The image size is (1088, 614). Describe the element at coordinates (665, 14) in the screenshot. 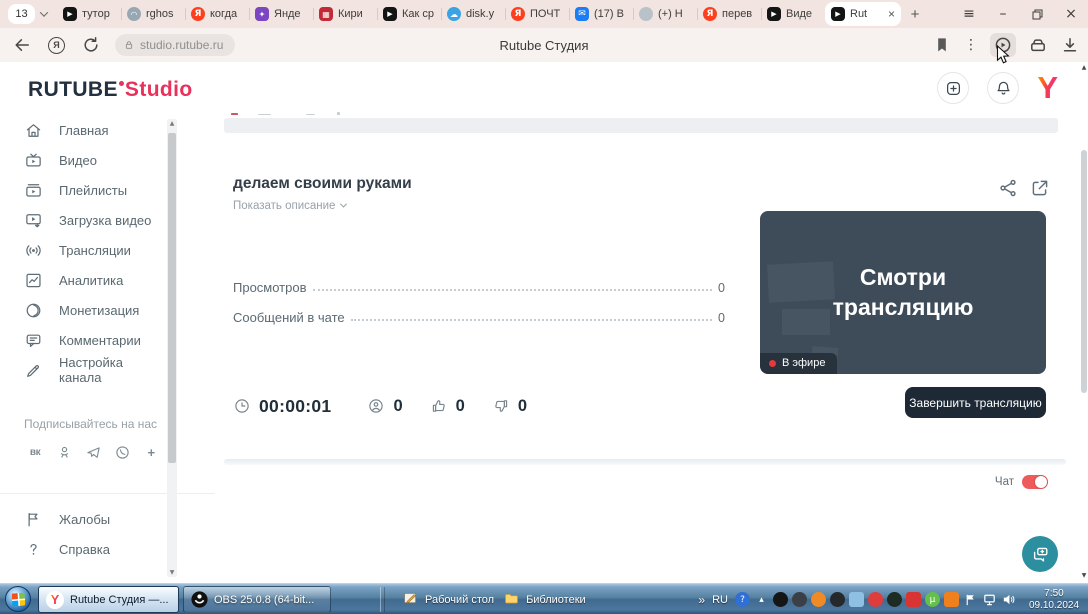

I see `browser-tab: (+) Н` at that location.